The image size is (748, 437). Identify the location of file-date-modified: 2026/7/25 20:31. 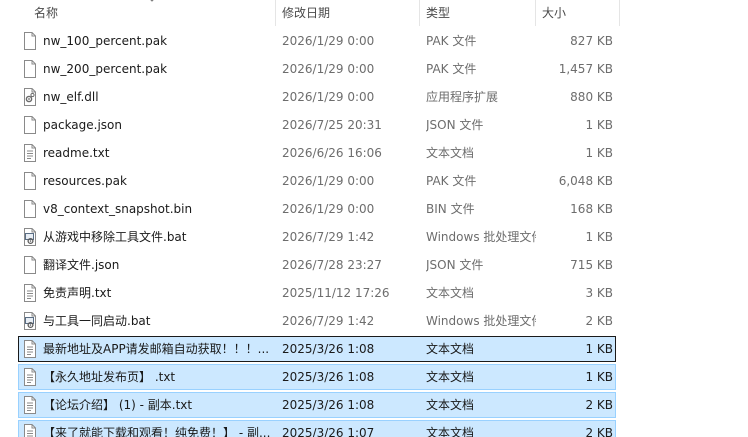
(332, 125).